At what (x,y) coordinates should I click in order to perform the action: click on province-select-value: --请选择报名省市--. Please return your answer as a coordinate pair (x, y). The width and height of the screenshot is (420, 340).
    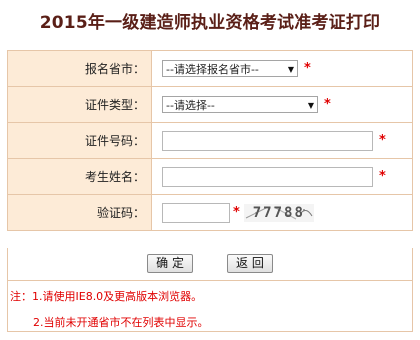
    Looking at the image, I should click on (212, 69).